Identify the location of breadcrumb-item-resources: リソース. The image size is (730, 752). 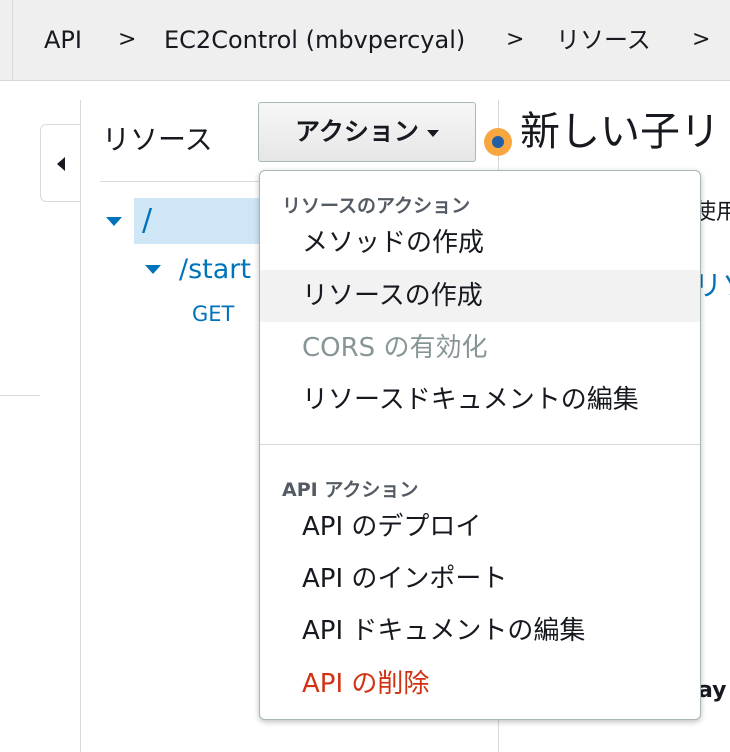
(603, 40).